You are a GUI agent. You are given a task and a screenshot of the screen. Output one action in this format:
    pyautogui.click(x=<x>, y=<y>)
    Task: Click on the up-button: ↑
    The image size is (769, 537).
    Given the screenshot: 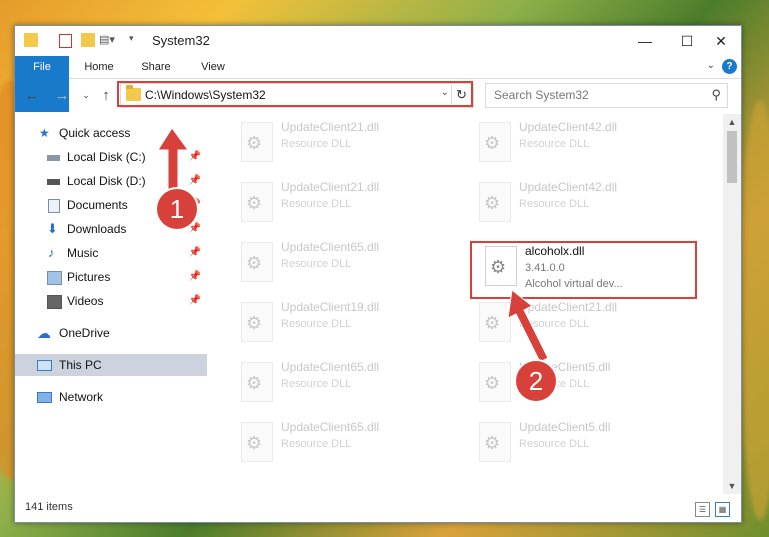 What is the action you would take?
    pyautogui.click(x=106, y=95)
    